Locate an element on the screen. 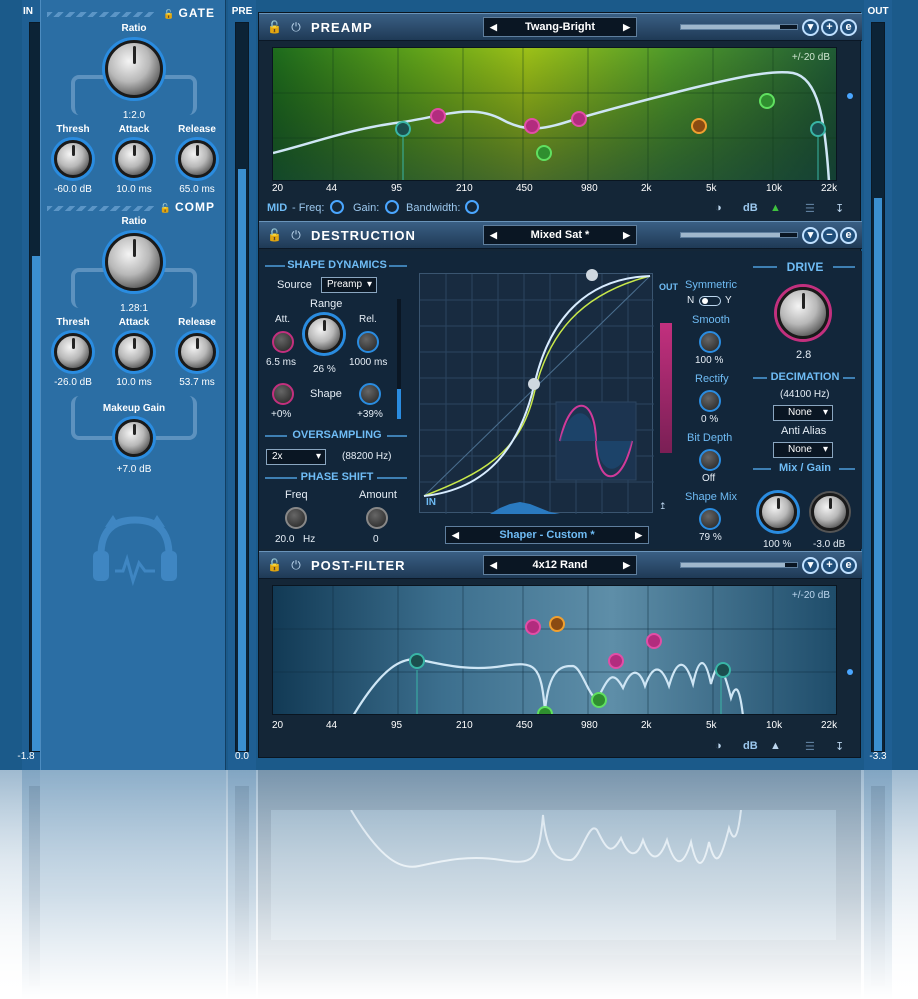 The image size is (918, 999). gate-release-knob is located at coordinates (197, 159).